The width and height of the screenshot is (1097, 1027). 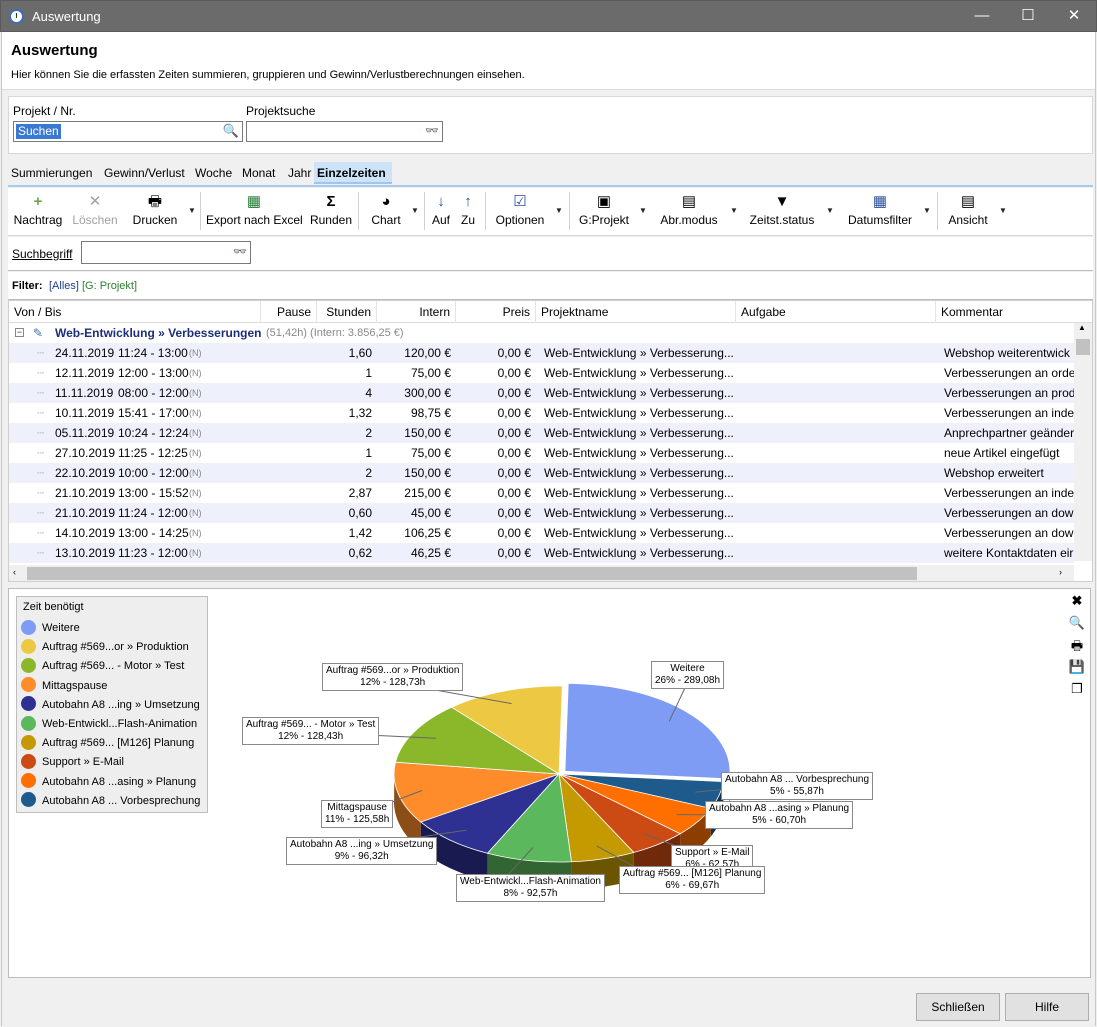 I want to click on runden-button: Σ Runden, so click(x=331, y=211).